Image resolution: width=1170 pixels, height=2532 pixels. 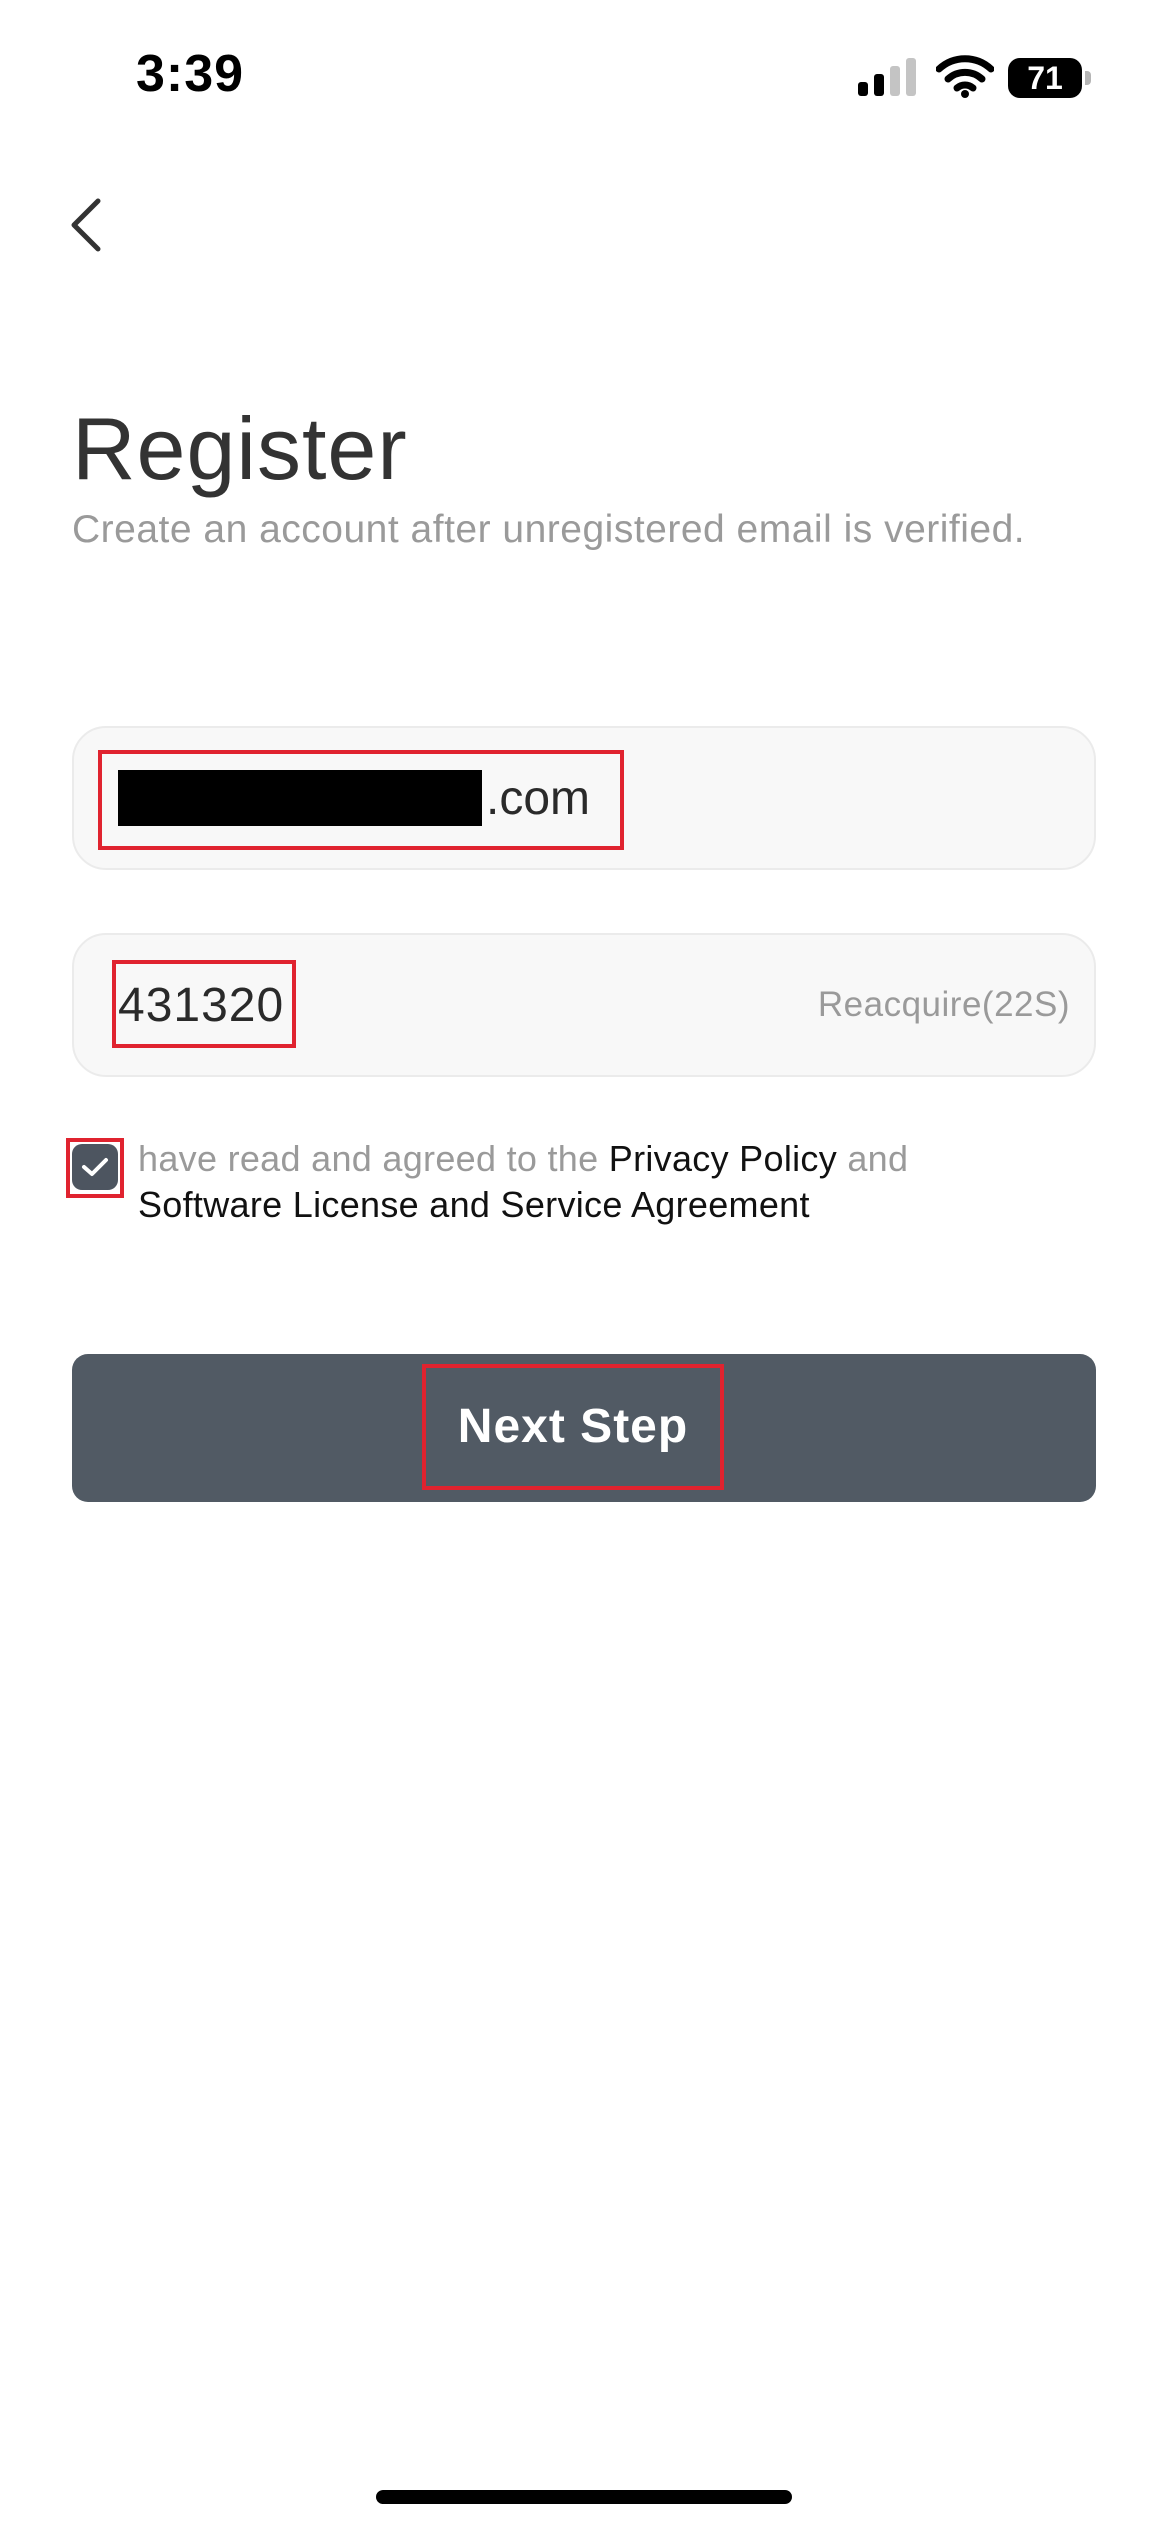 What do you see at coordinates (944, 1005) in the screenshot?
I see `reacquire-code-button: Reacquire(22S)` at bounding box center [944, 1005].